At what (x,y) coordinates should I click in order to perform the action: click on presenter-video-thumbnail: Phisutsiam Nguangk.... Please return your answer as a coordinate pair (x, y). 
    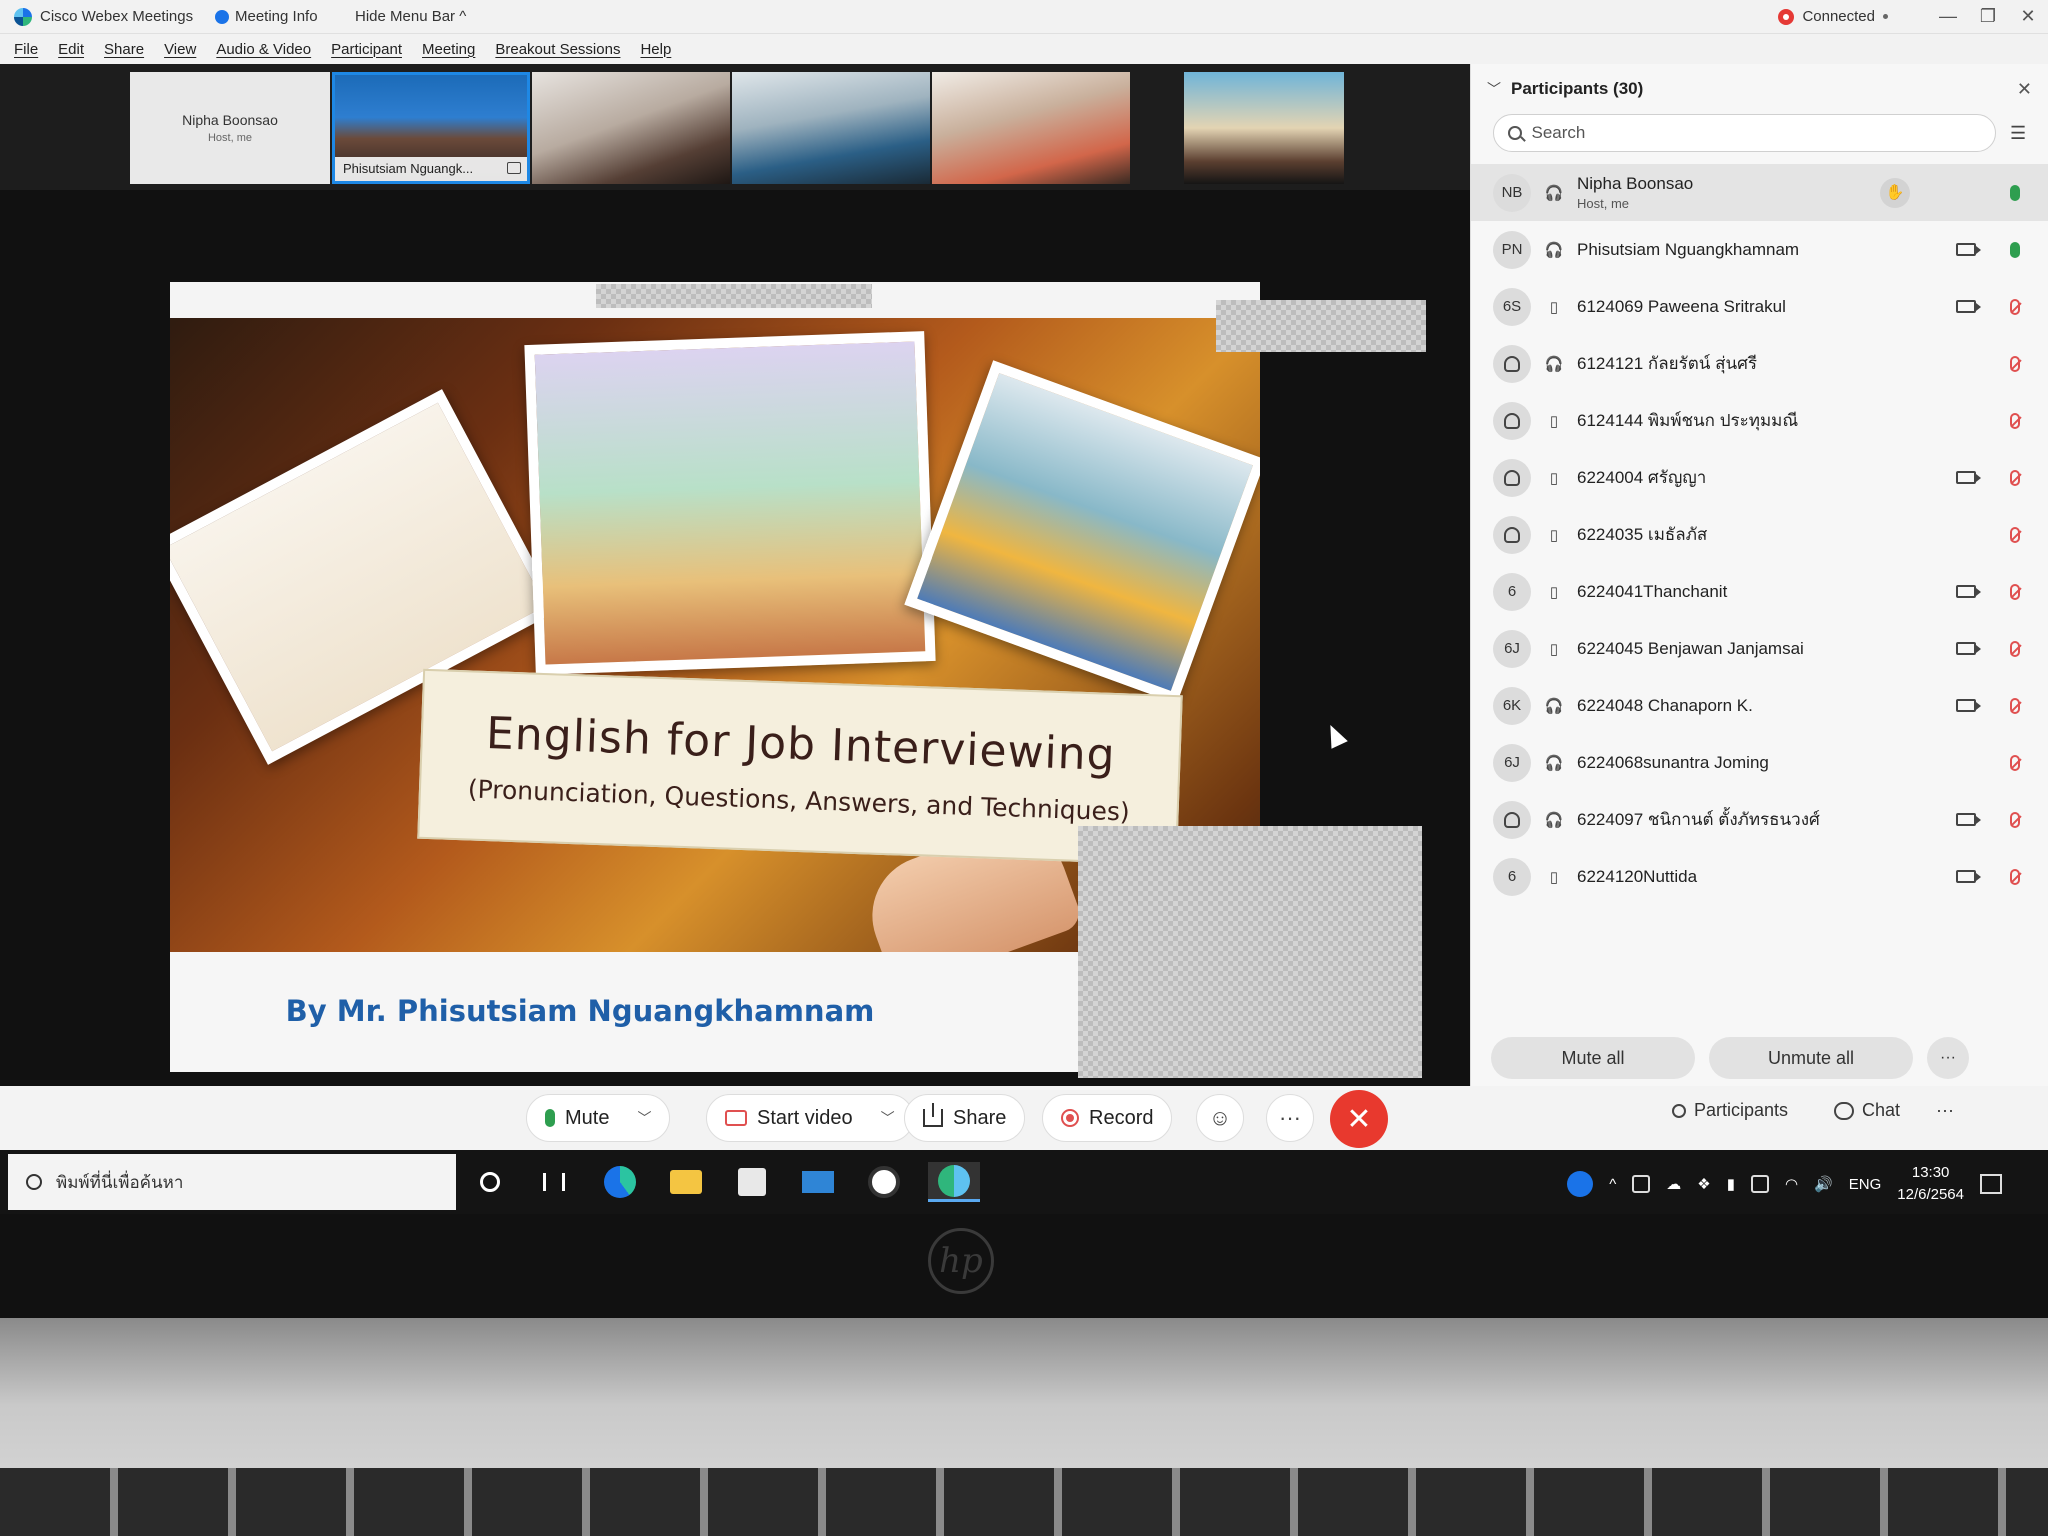
    Looking at the image, I should click on (431, 128).